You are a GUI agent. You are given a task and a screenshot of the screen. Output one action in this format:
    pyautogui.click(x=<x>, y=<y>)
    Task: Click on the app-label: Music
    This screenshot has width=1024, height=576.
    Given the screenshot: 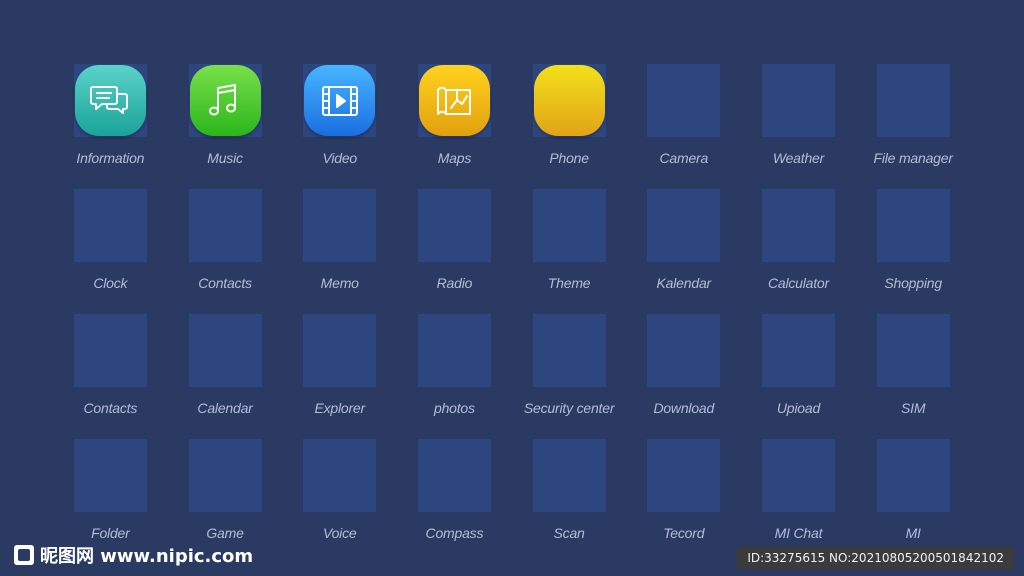 What is the action you would take?
    pyautogui.click(x=225, y=158)
    